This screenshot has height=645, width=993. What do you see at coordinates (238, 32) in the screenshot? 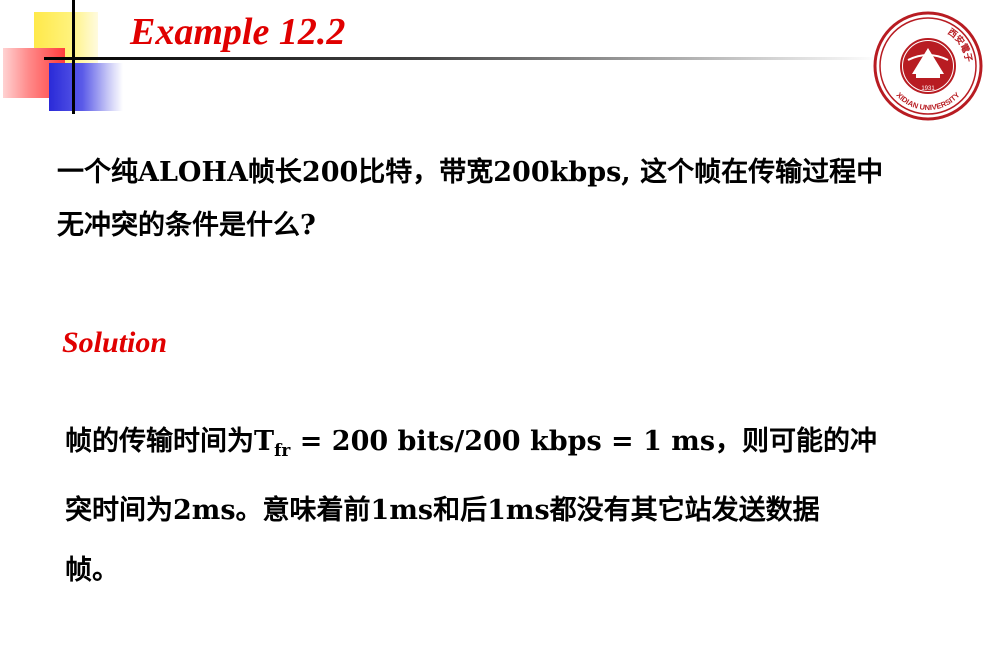
I see `slide-title: Example 12.2` at bounding box center [238, 32].